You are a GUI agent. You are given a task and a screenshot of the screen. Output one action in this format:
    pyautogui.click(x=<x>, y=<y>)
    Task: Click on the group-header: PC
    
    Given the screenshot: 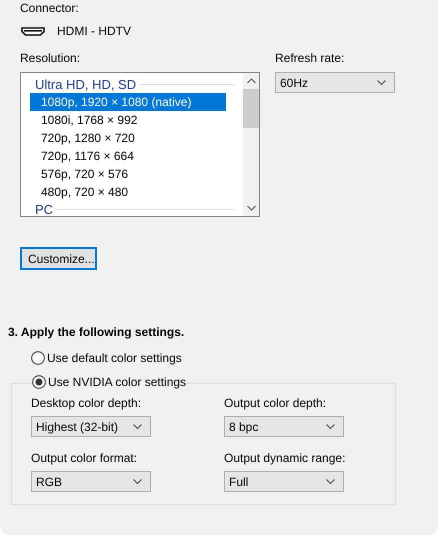 What is the action you would take?
    pyautogui.click(x=44, y=209)
    